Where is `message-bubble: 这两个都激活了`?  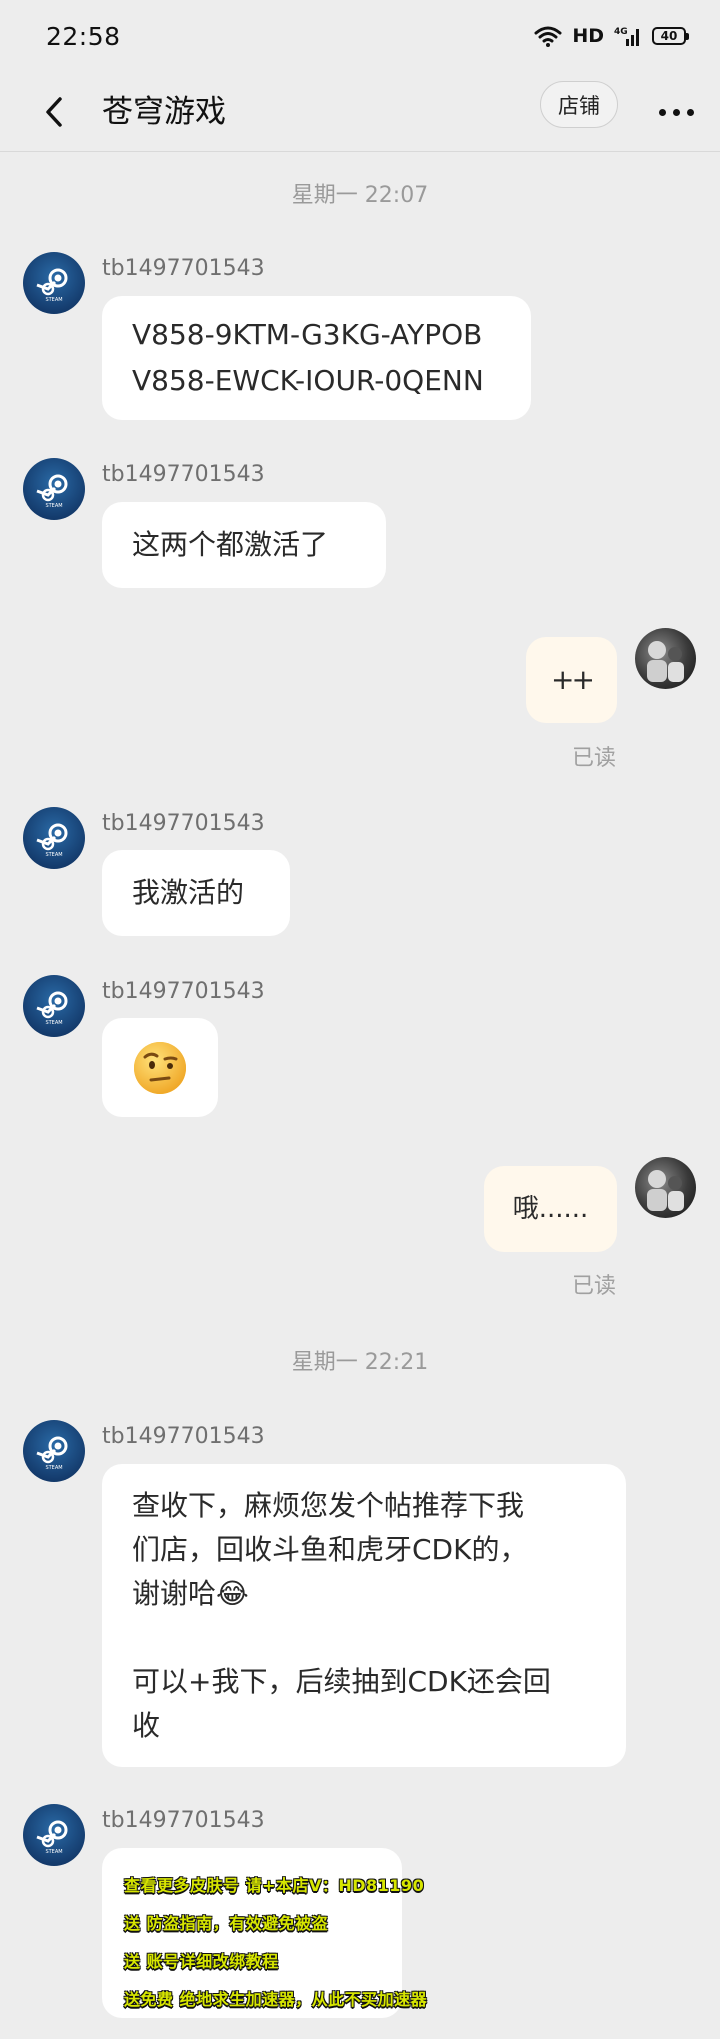 message-bubble: 这两个都激活了 is located at coordinates (244, 545).